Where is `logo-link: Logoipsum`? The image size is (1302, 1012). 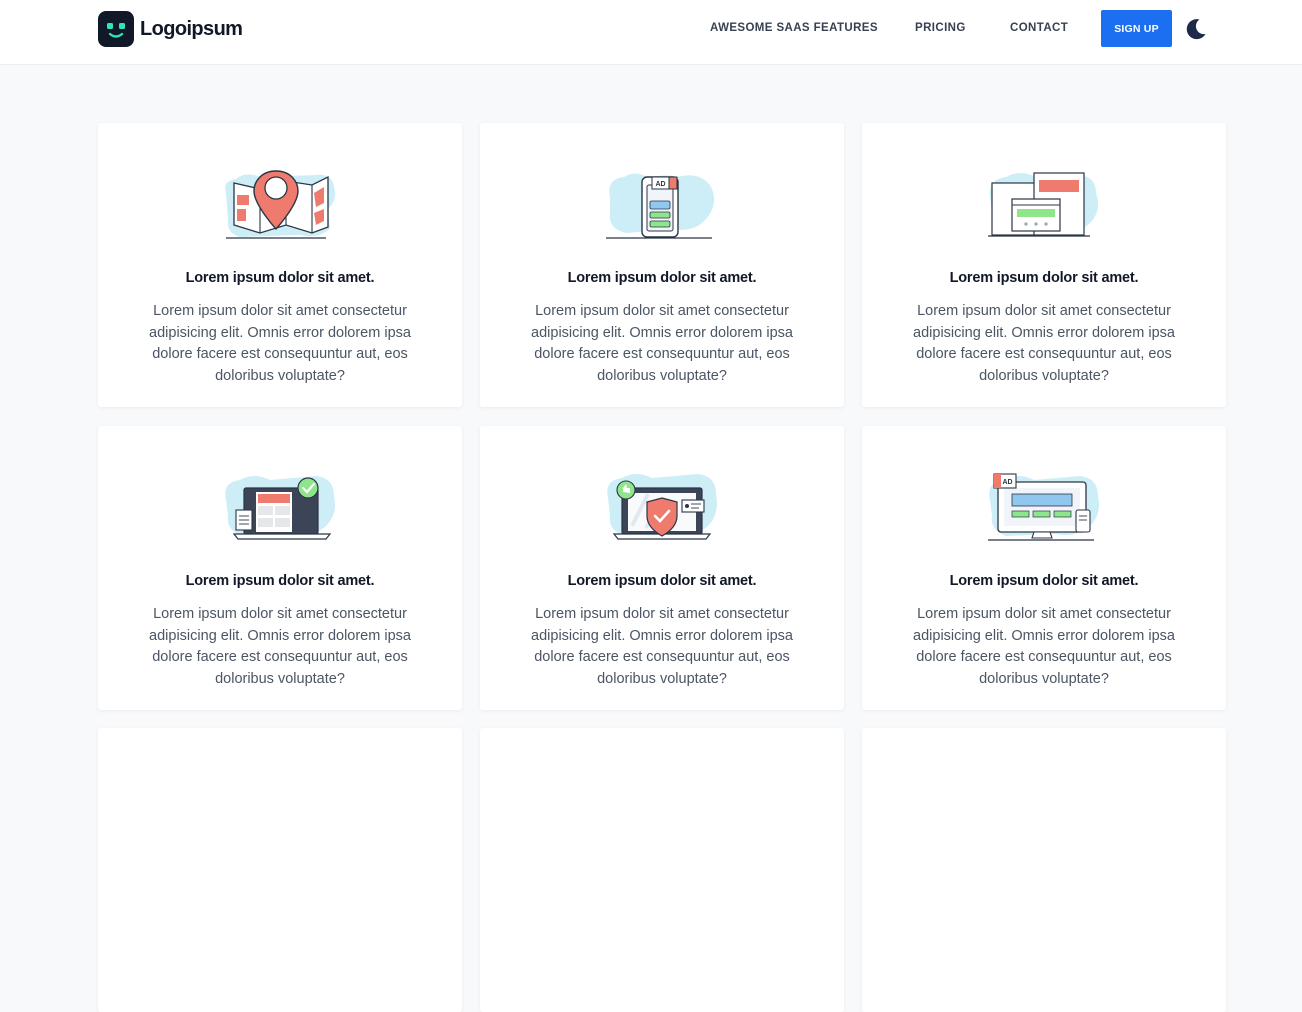 logo-link: Logoipsum is located at coordinates (170, 29).